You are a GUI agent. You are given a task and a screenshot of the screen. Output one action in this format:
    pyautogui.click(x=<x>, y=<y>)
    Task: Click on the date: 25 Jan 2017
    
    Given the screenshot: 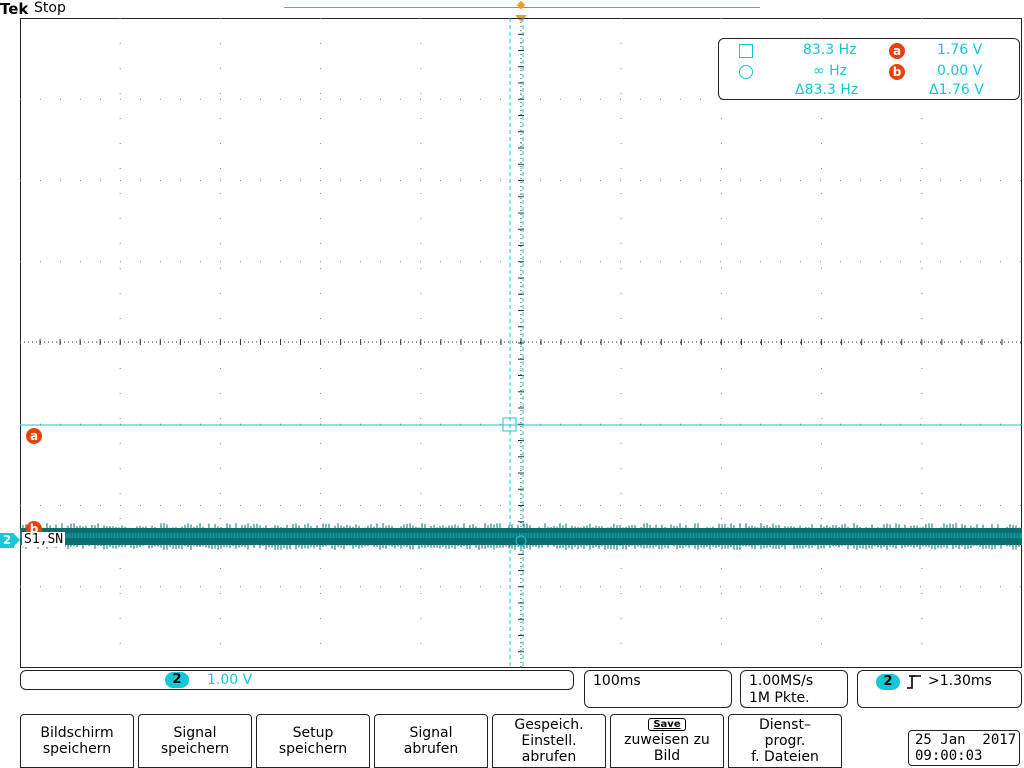 What is the action you would take?
    pyautogui.click(x=965, y=740)
    